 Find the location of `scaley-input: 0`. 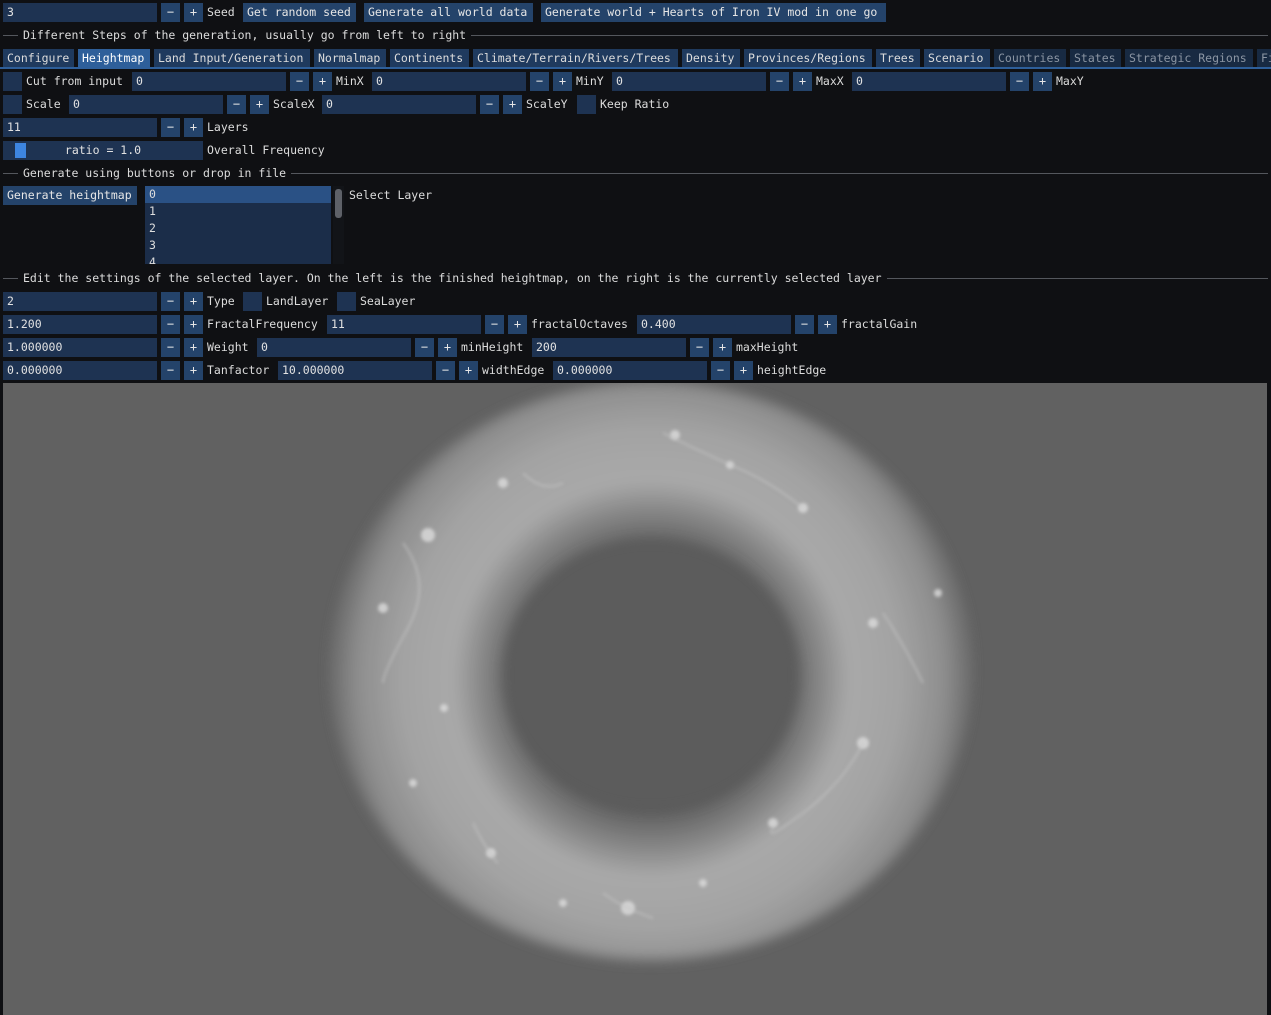

scaley-input: 0 is located at coordinates (399, 104).